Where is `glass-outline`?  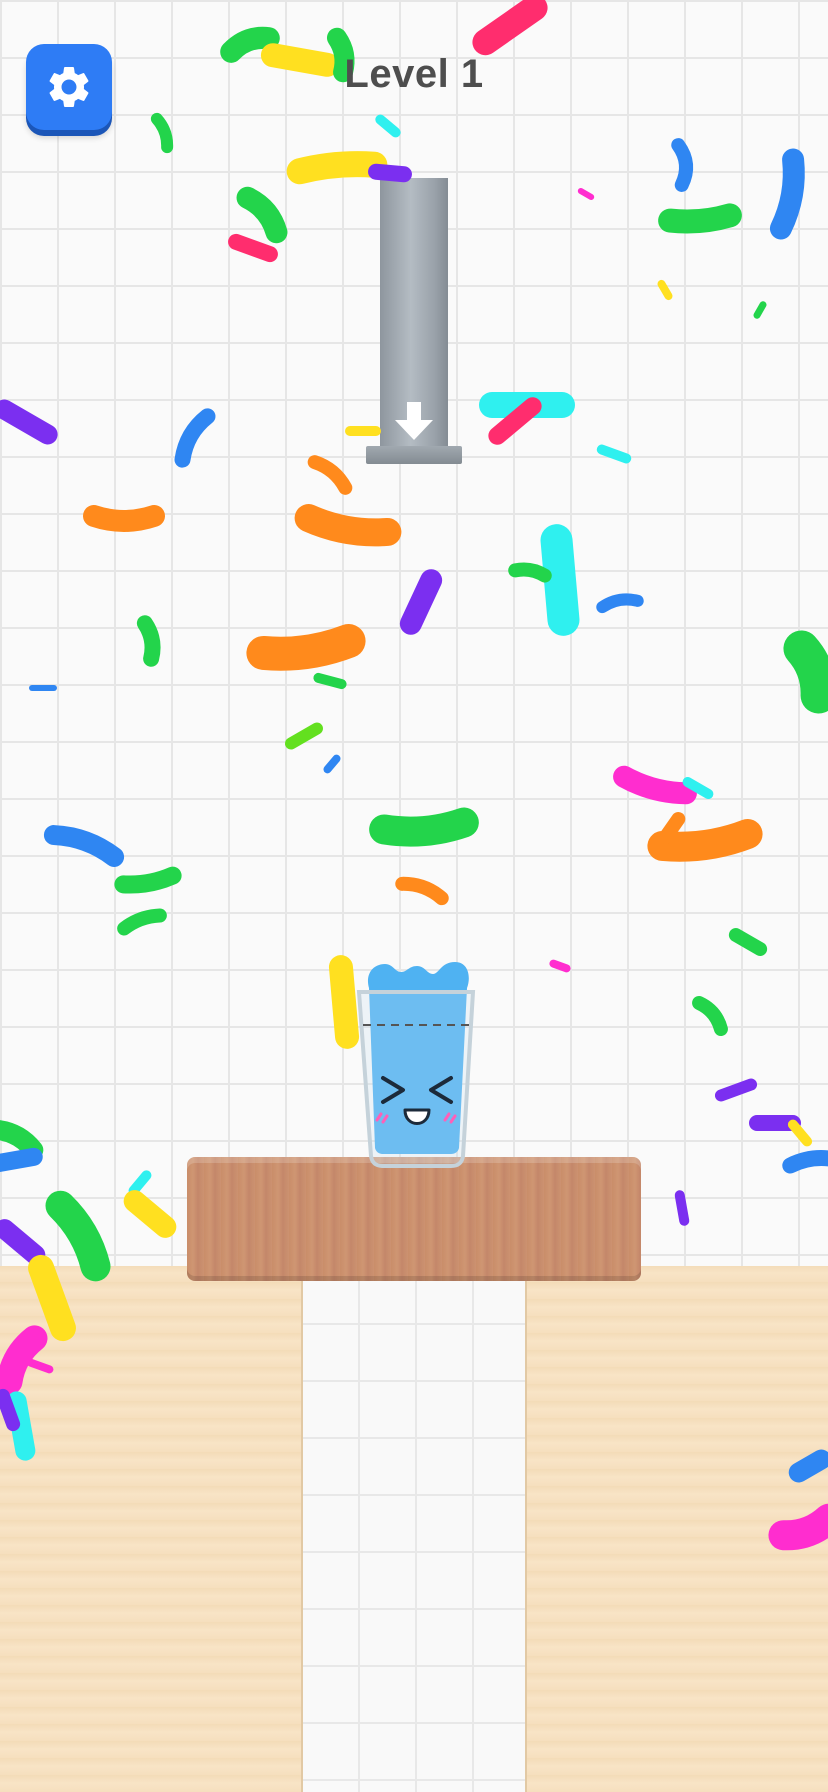
glass-outline is located at coordinates (416, 1079).